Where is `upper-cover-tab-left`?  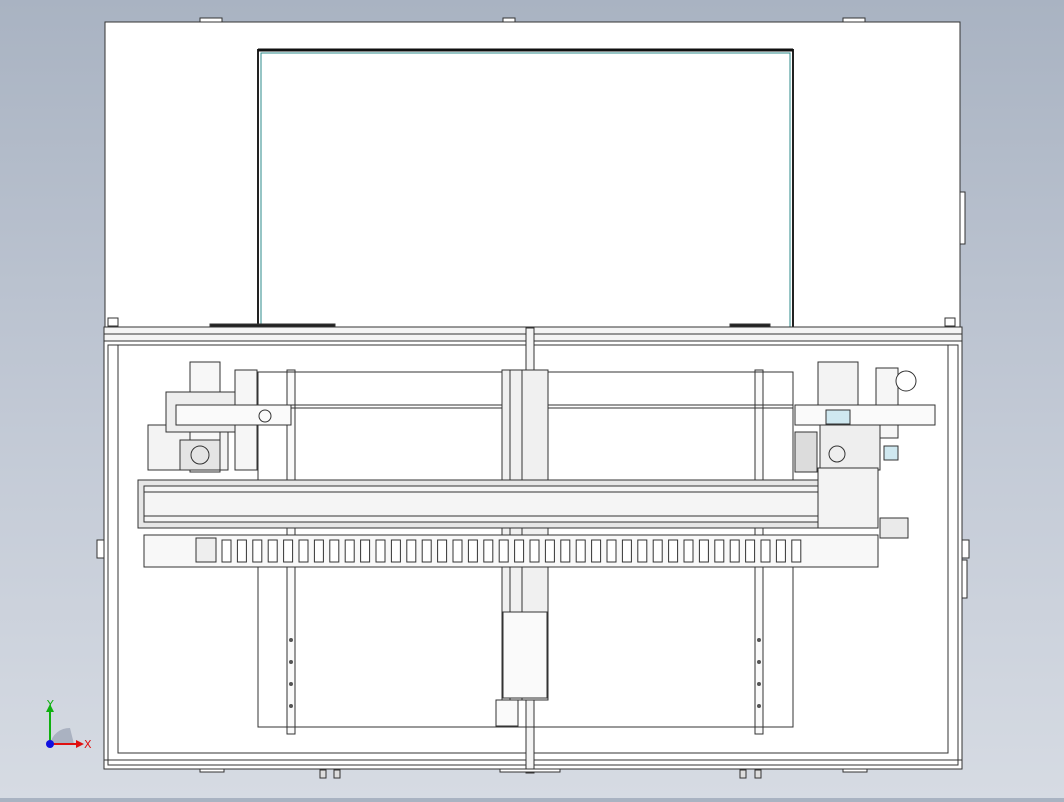 upper-cover-tab-left is located at coordinates (211, 20).